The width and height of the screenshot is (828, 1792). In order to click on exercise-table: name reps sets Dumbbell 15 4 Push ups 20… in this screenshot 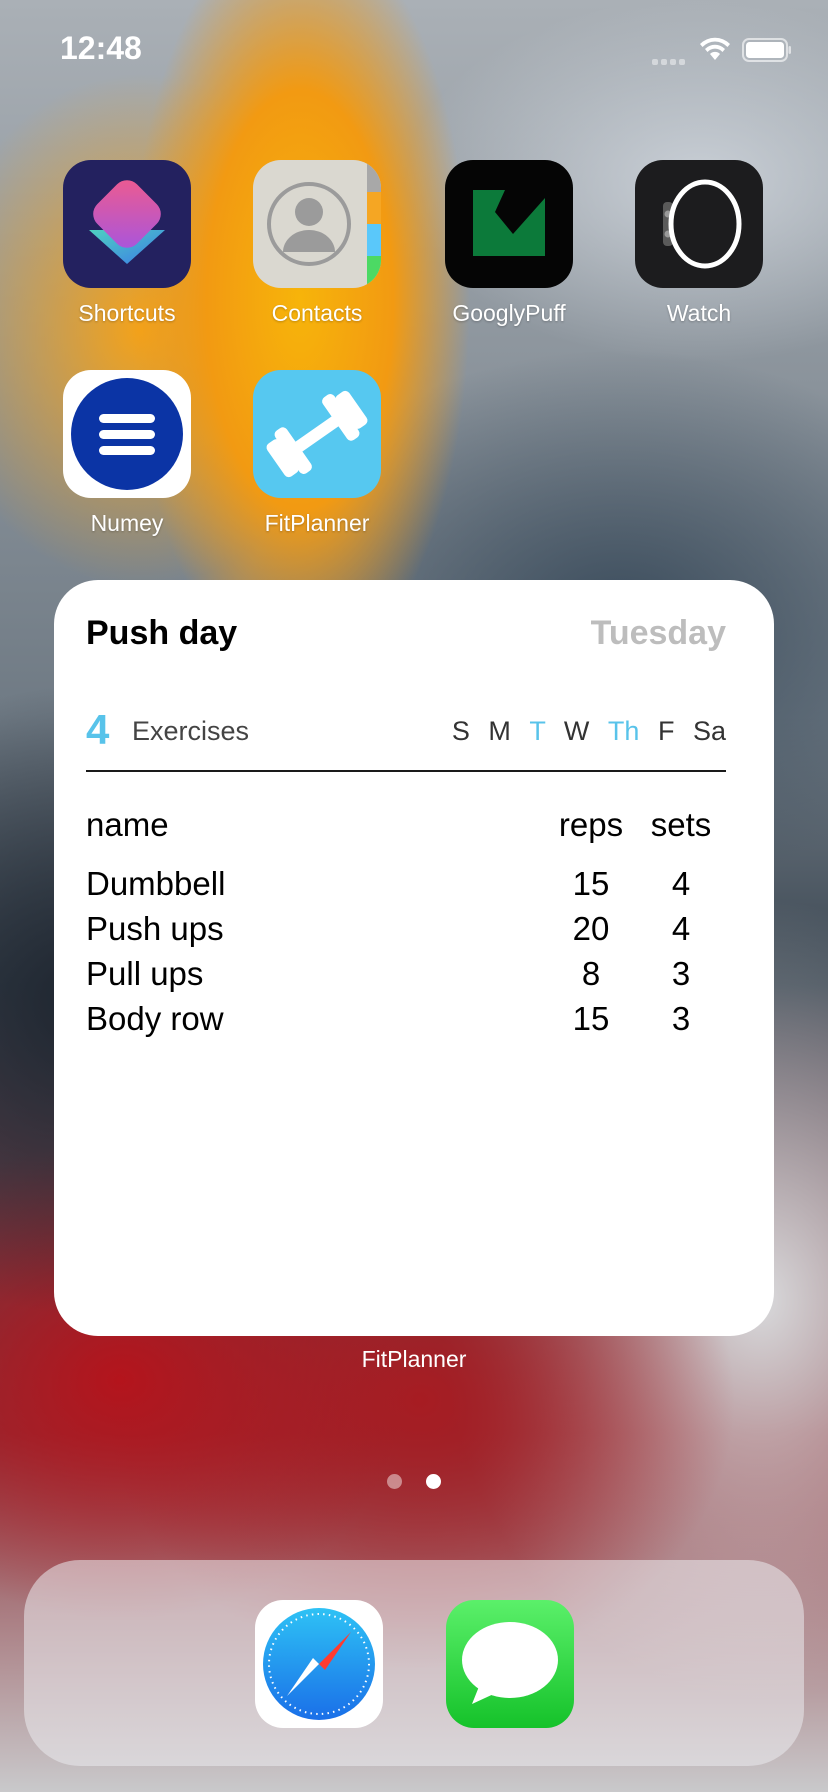, I will do `click(406, 921)`.